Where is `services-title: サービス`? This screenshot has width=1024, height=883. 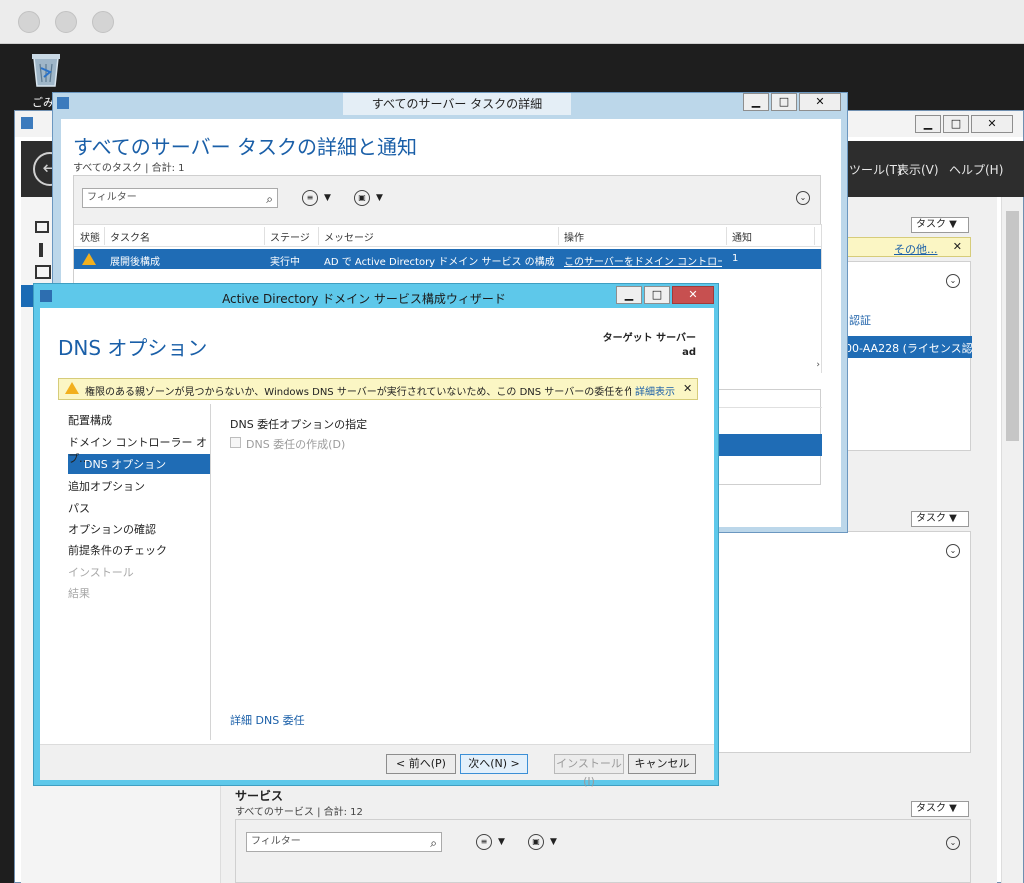 services-title: サービス is located at coordinates (259, 796).